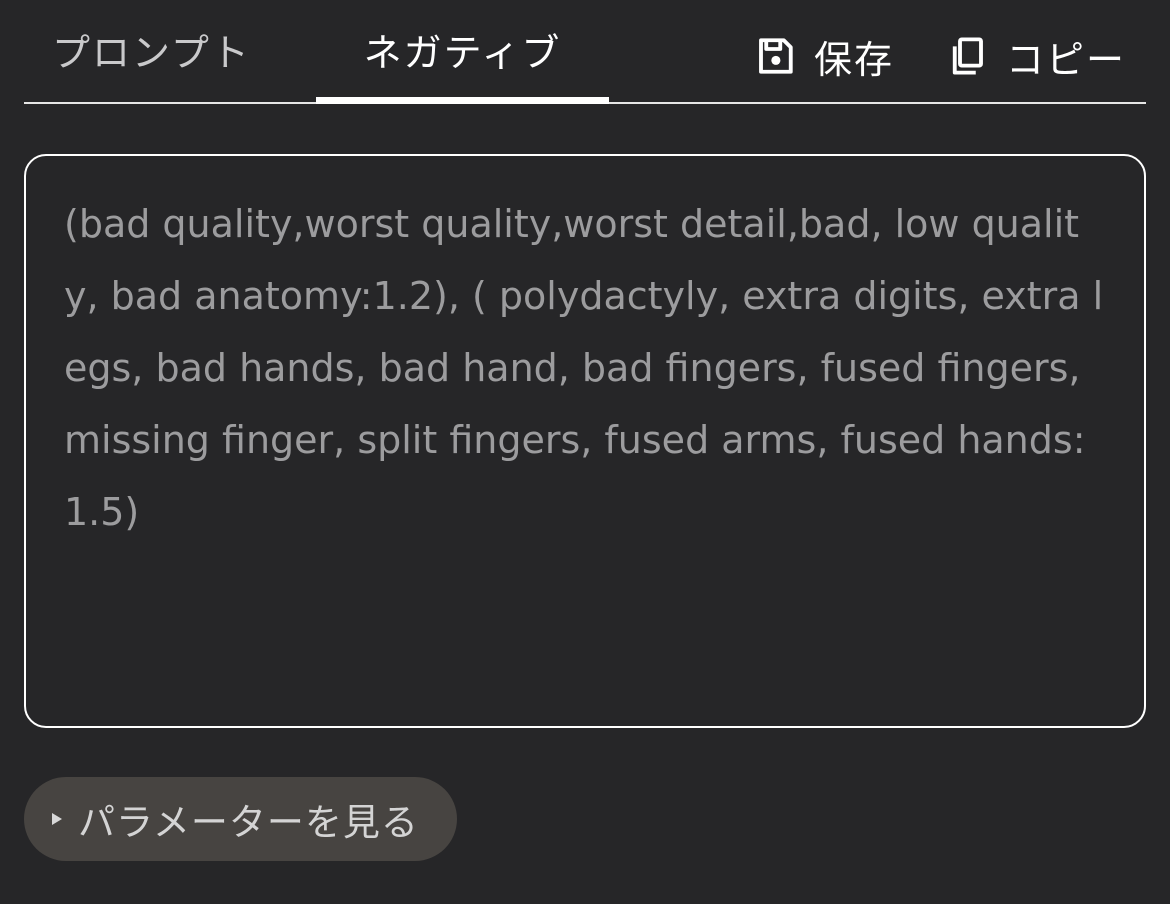  I want to click on copy-label: コピー, so click(1066, 59).